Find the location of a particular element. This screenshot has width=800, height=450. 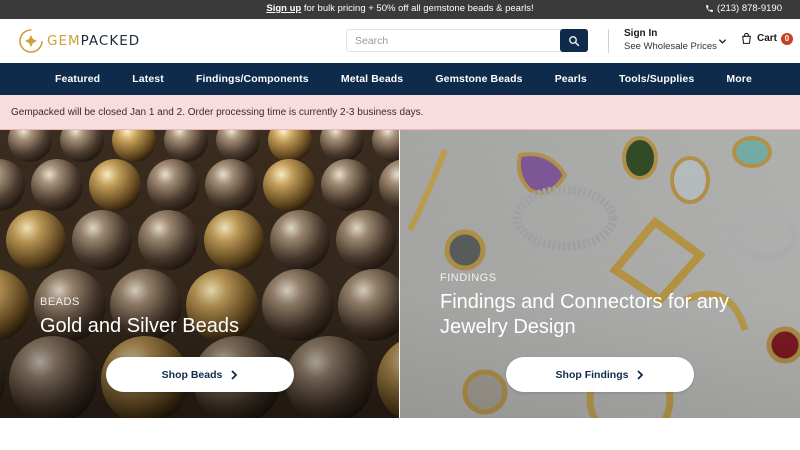

signin-link: Sign In See Wholesale Prices is located at coordinates (670, 40).